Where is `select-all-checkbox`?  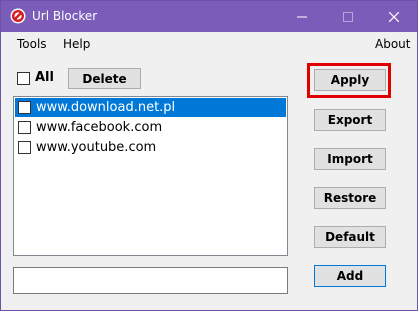 select-all-checkbox is located at coordinates (23, 78).